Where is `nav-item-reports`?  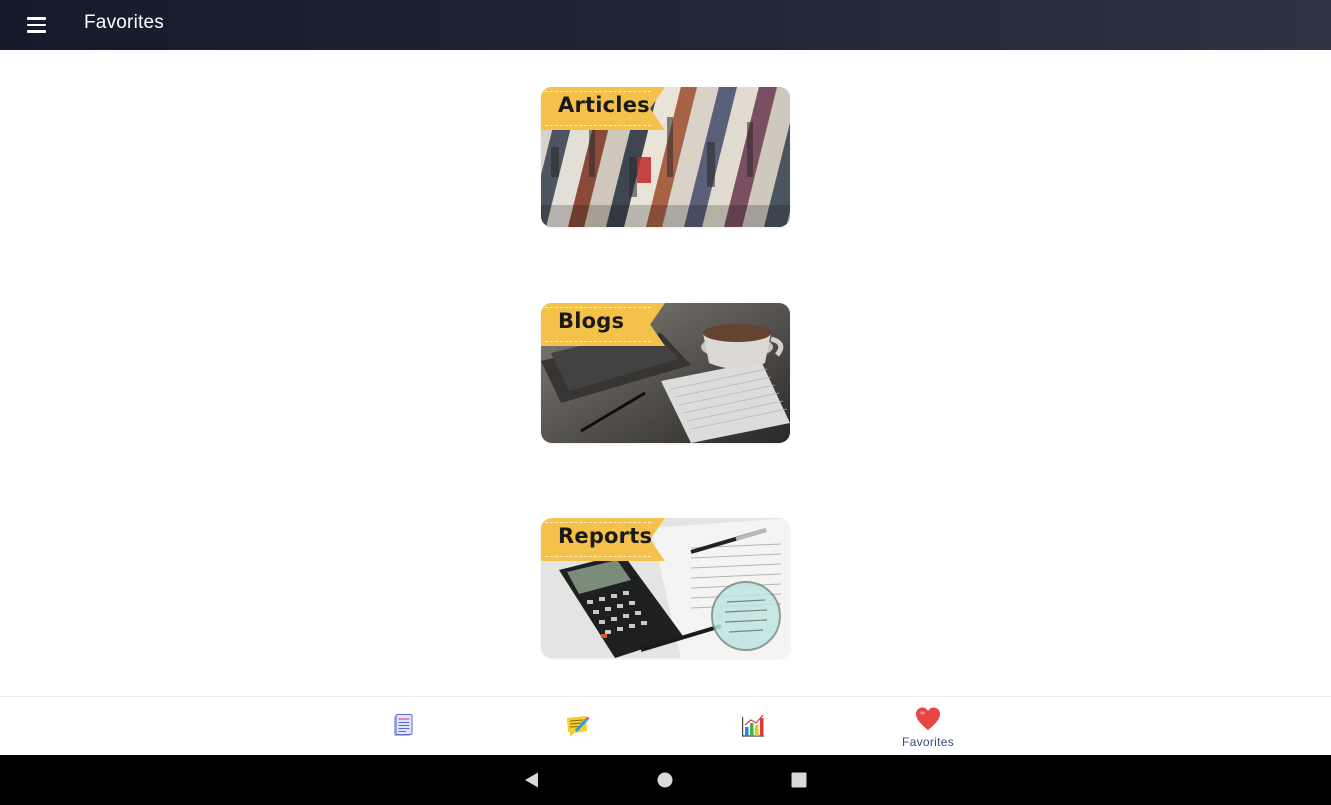 nav-item-reports is located at coordinates (753, 726).